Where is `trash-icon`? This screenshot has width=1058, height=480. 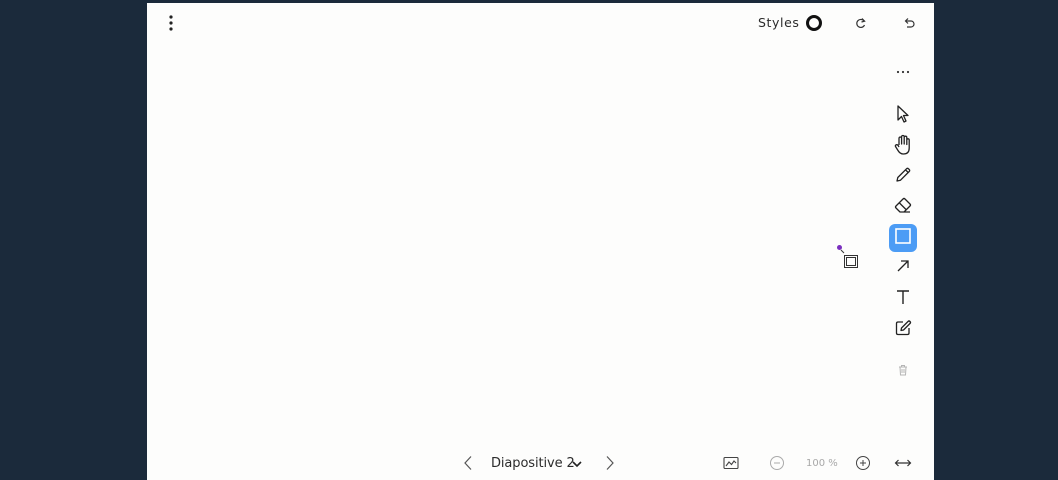 trash-icon is located at coordinates (903, 372).